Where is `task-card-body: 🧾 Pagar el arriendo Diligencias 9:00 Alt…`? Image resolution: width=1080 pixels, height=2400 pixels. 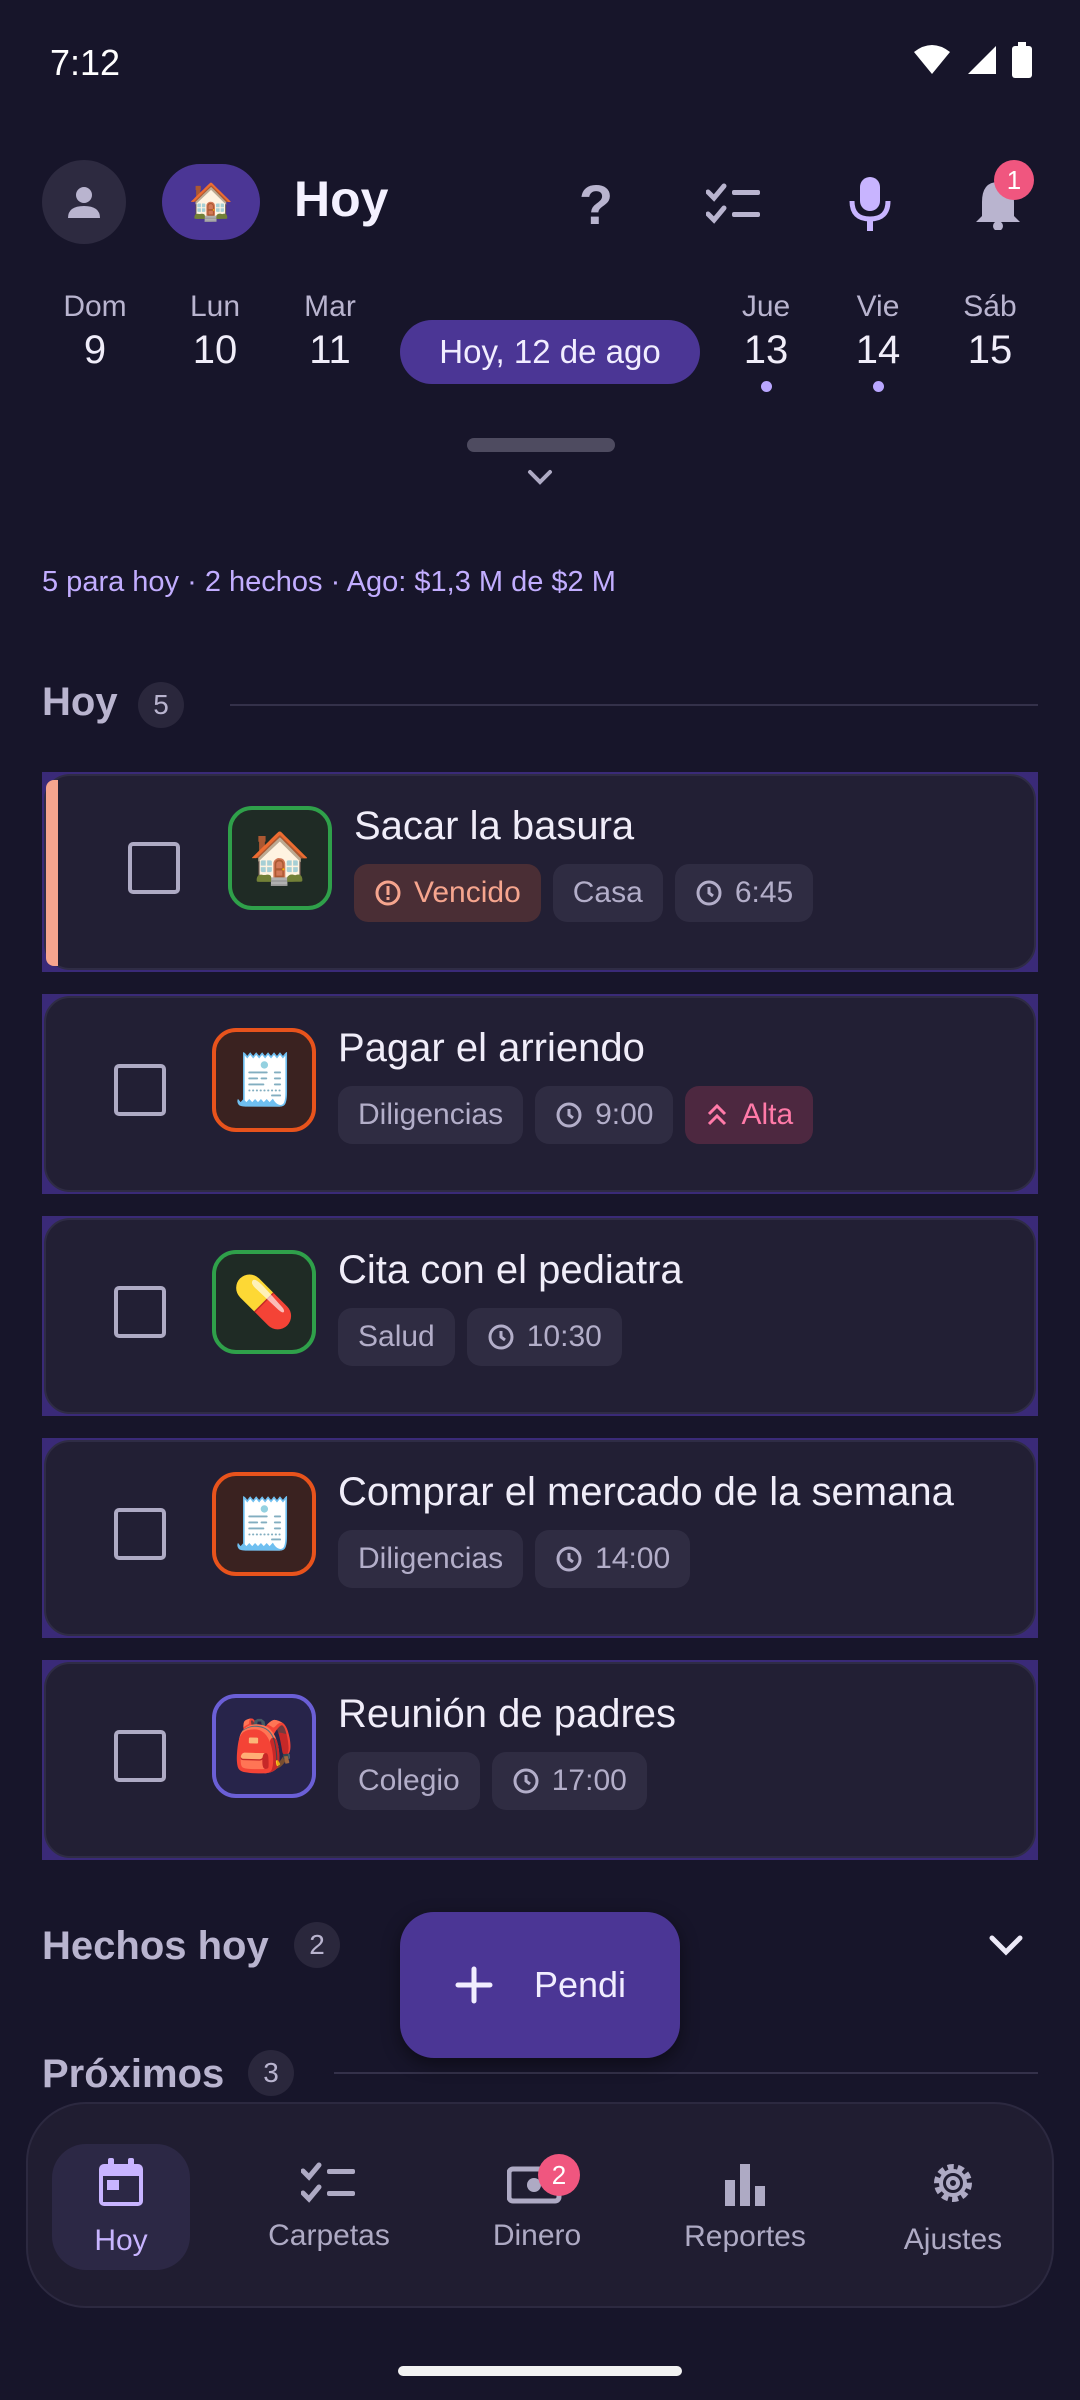 task-card-body: 🧾 Pagar el arriendo Diligencias 9:00 Alt… is located at coordinates (540, 1094).